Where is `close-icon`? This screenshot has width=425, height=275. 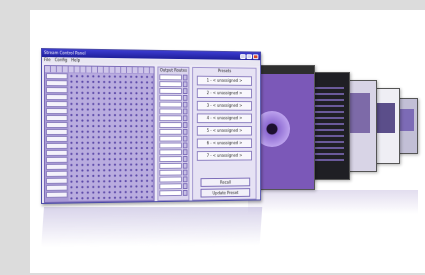 close-icon is located at coordinates (255, 56).